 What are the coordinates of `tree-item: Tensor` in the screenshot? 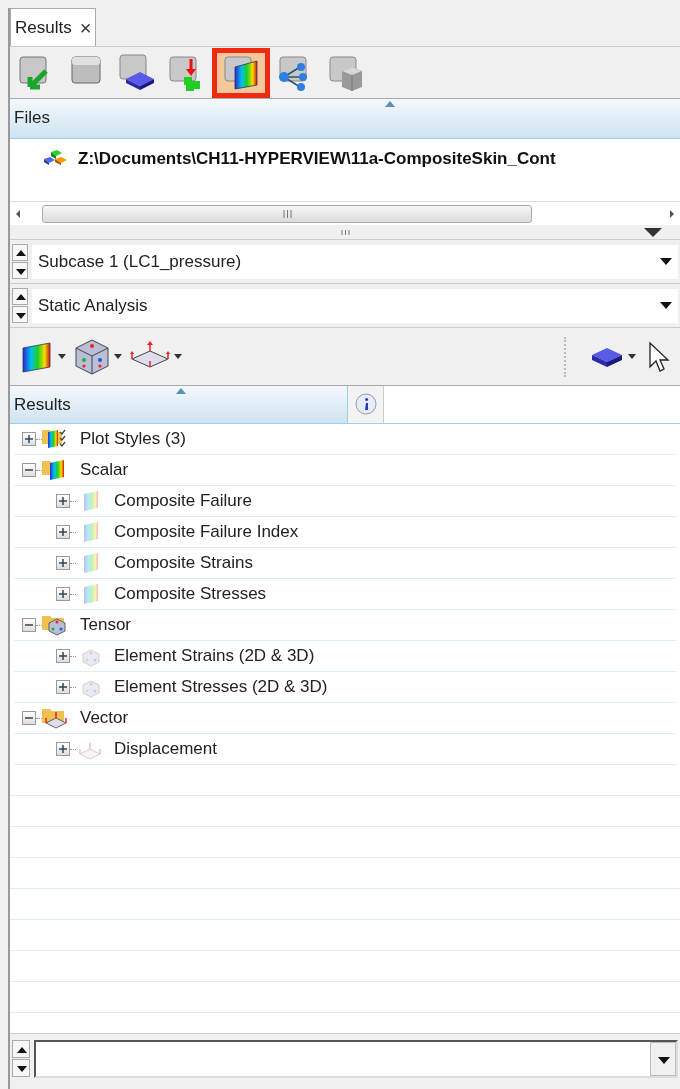 It's located at (106, 625).